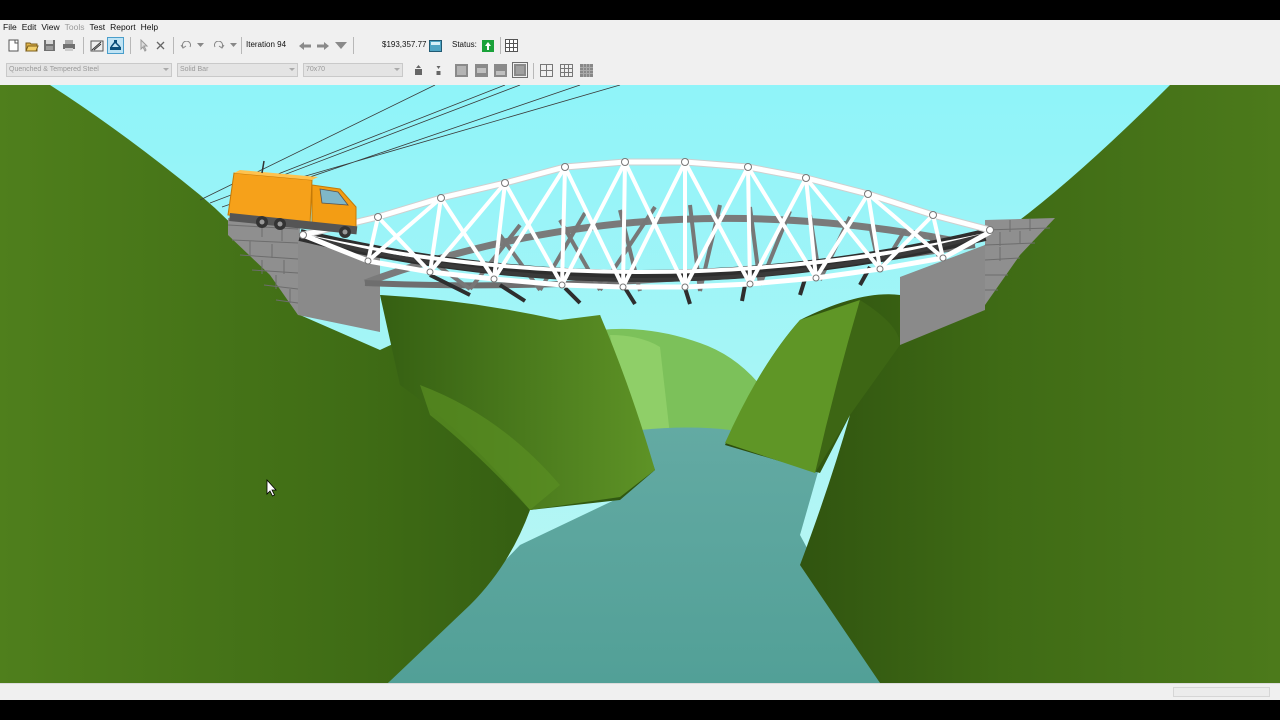 The width and height of the screenshot is (1280, 720). I want to click on drawing-board-button, so click(96, 45).